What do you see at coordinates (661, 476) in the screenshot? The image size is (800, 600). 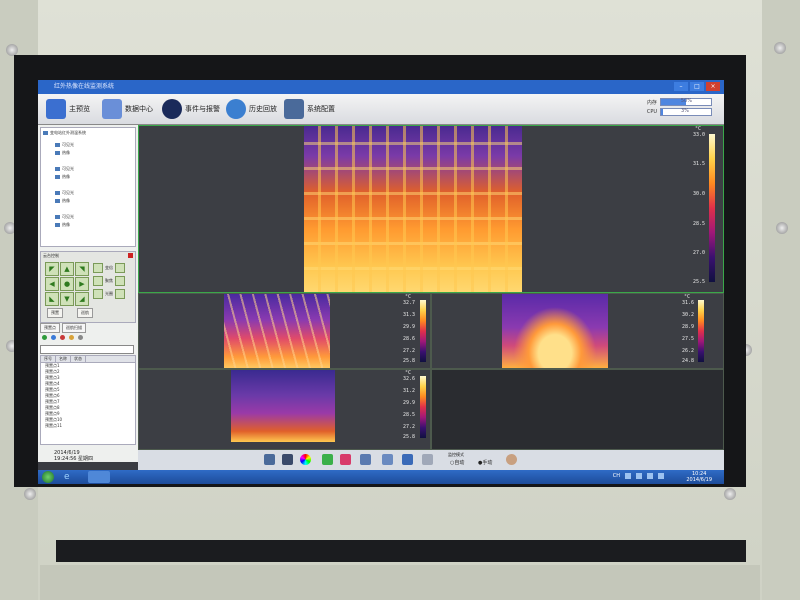 I see `volume-icon` at bounding box center [661, 476].